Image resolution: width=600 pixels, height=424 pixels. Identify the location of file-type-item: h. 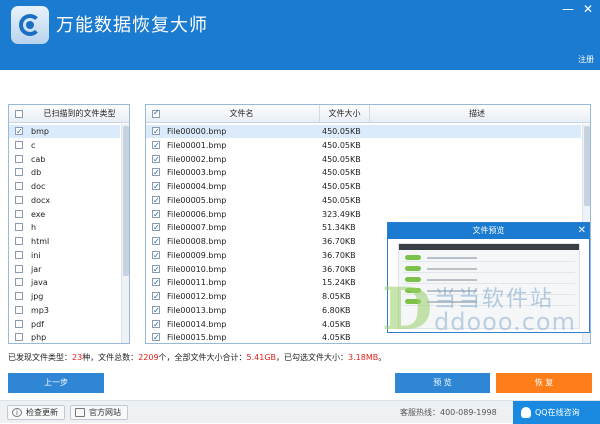
(64, 227).